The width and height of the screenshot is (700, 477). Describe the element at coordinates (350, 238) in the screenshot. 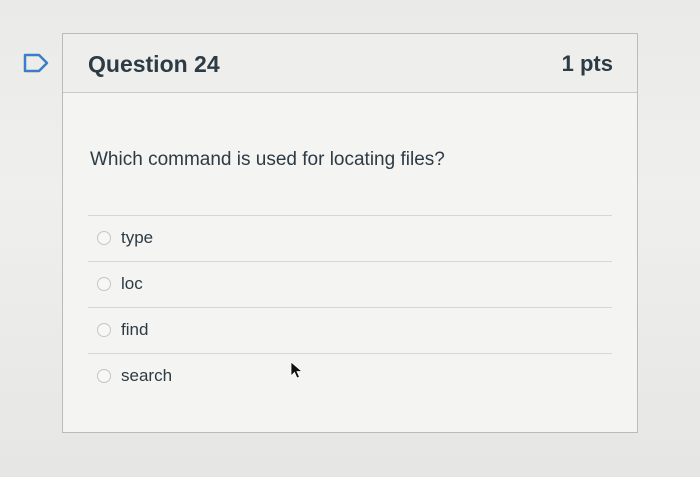

I see `answer-option-type: type` at that location.